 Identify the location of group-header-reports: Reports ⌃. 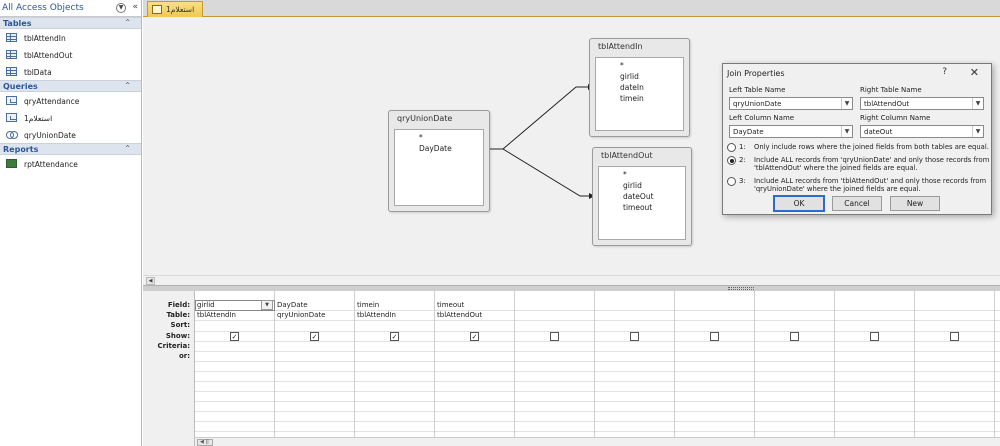
(70, 149).